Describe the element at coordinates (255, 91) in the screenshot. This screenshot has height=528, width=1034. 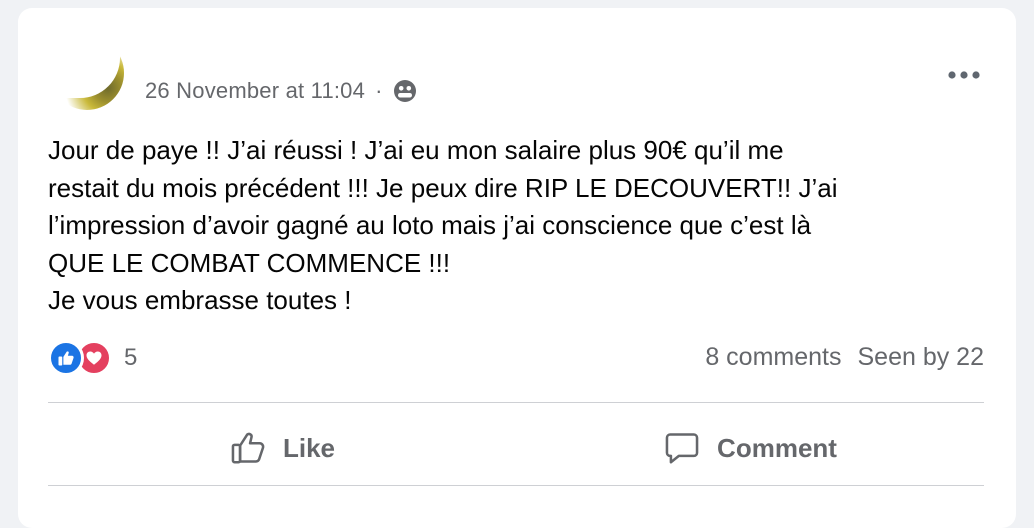
I see `post-timestamp: 26 November at 11:04` at that location.